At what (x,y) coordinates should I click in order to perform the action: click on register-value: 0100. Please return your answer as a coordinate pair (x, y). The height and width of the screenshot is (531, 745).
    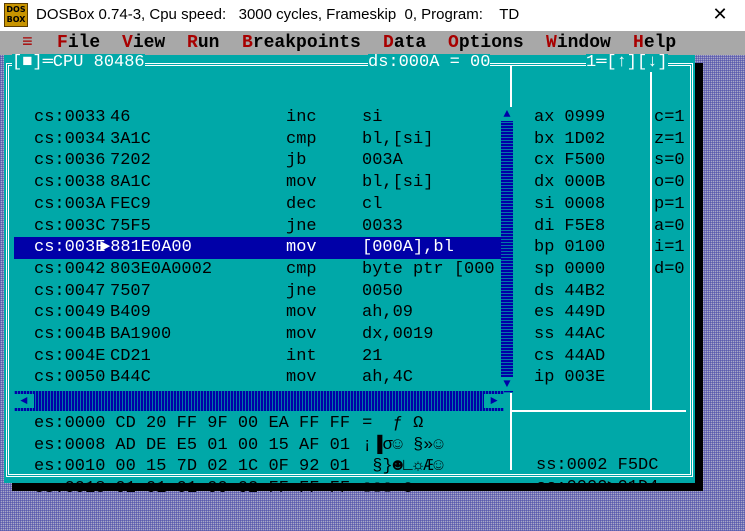
    Looking at the image, I should click on (585, 248).